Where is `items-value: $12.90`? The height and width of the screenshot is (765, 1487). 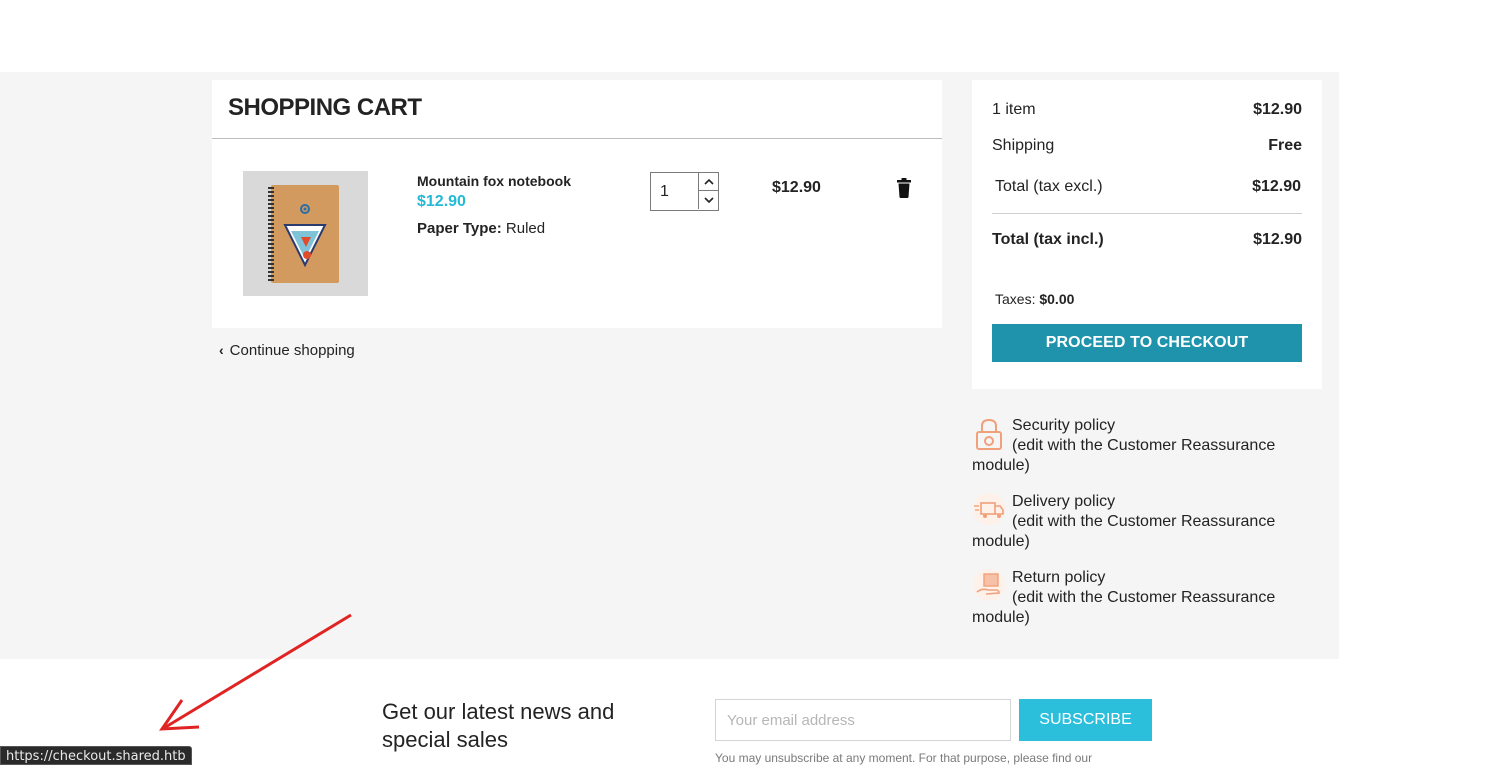
items-value: $12.90 is located at coordinates (1277, 109).